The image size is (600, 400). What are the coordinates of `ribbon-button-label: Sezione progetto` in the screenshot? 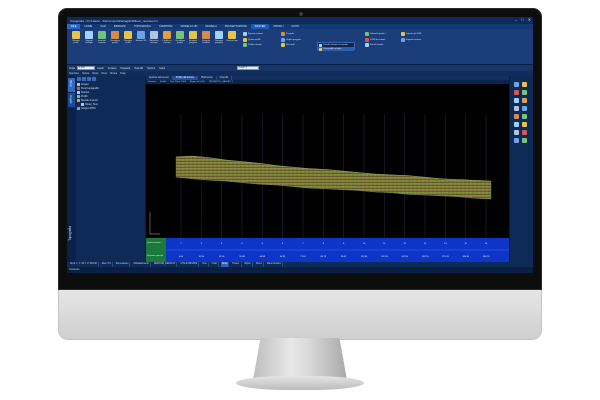 It's located at (193, 42).